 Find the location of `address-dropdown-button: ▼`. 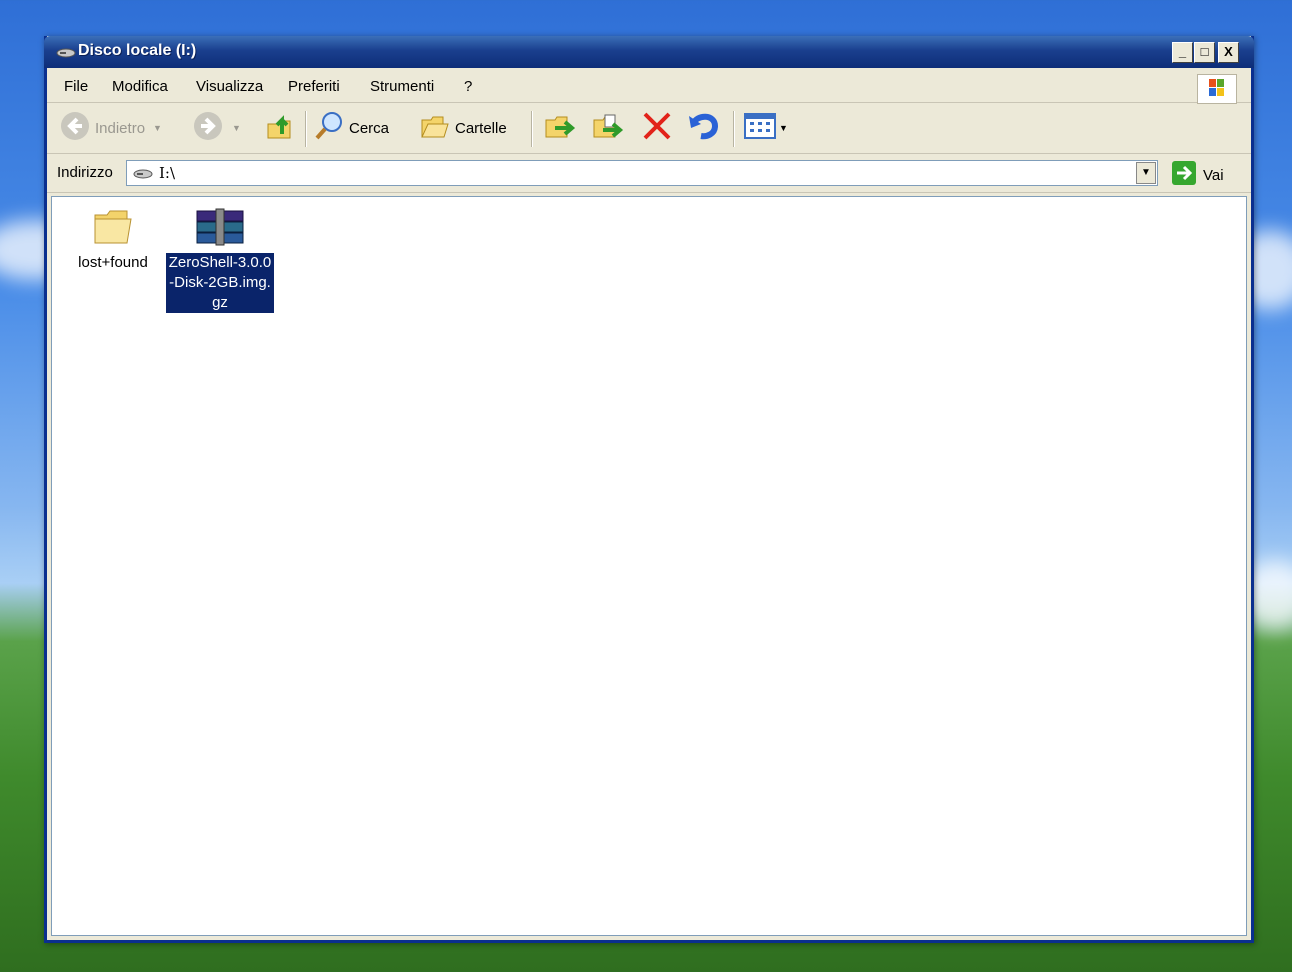

address-dropdown-button: ▼ is located at coordinates (1146, 173).